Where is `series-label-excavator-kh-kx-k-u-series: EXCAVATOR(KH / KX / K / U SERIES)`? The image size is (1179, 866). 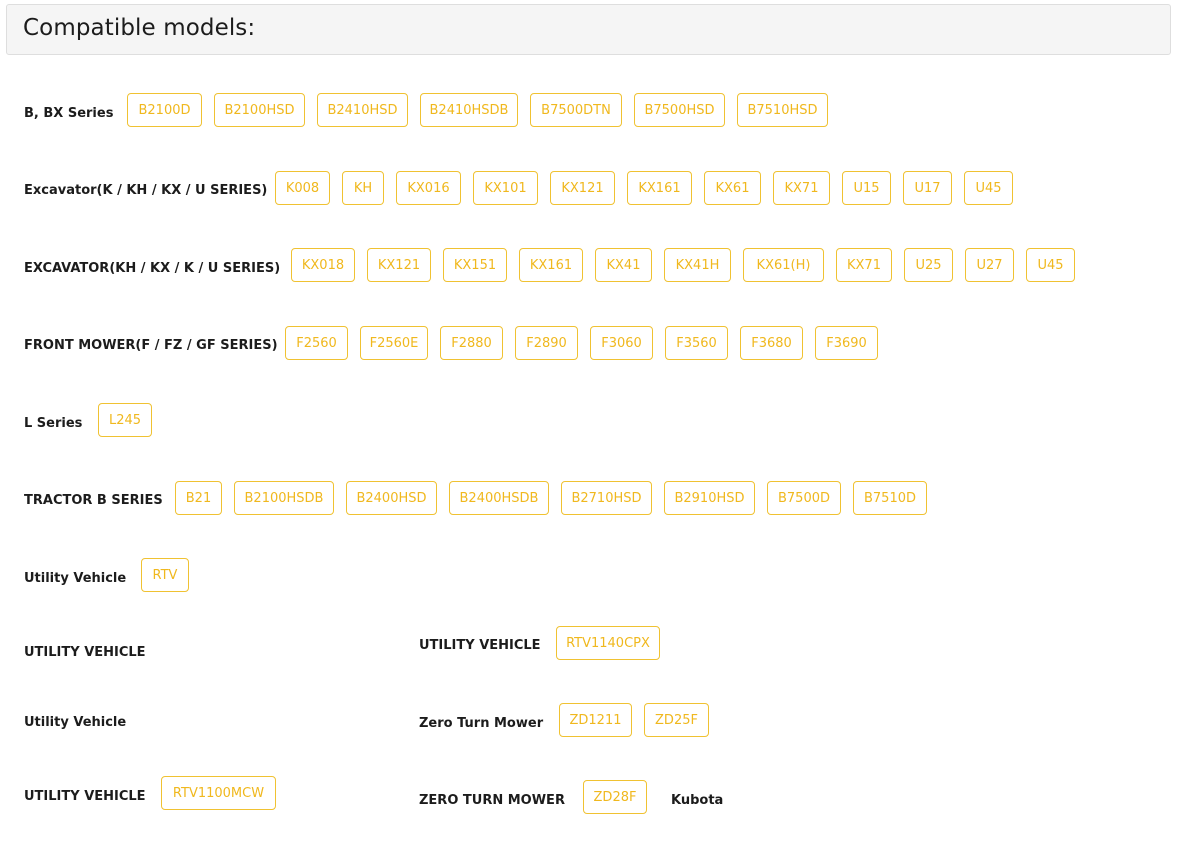
series-label-excavator-kh-kx-k-u-series: EXCAVATOR(KH / KX / K / U SERIES) is located at coordinates (152, 268).